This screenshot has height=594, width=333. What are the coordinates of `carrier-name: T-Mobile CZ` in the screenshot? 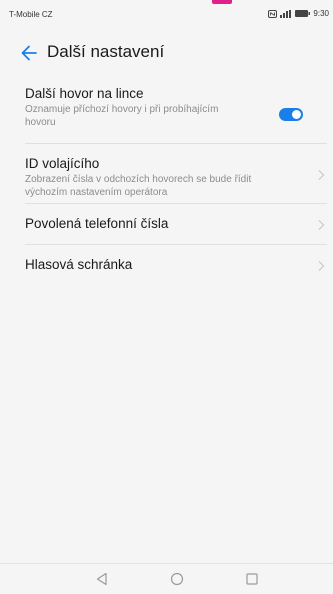 It's located at (31, 14).